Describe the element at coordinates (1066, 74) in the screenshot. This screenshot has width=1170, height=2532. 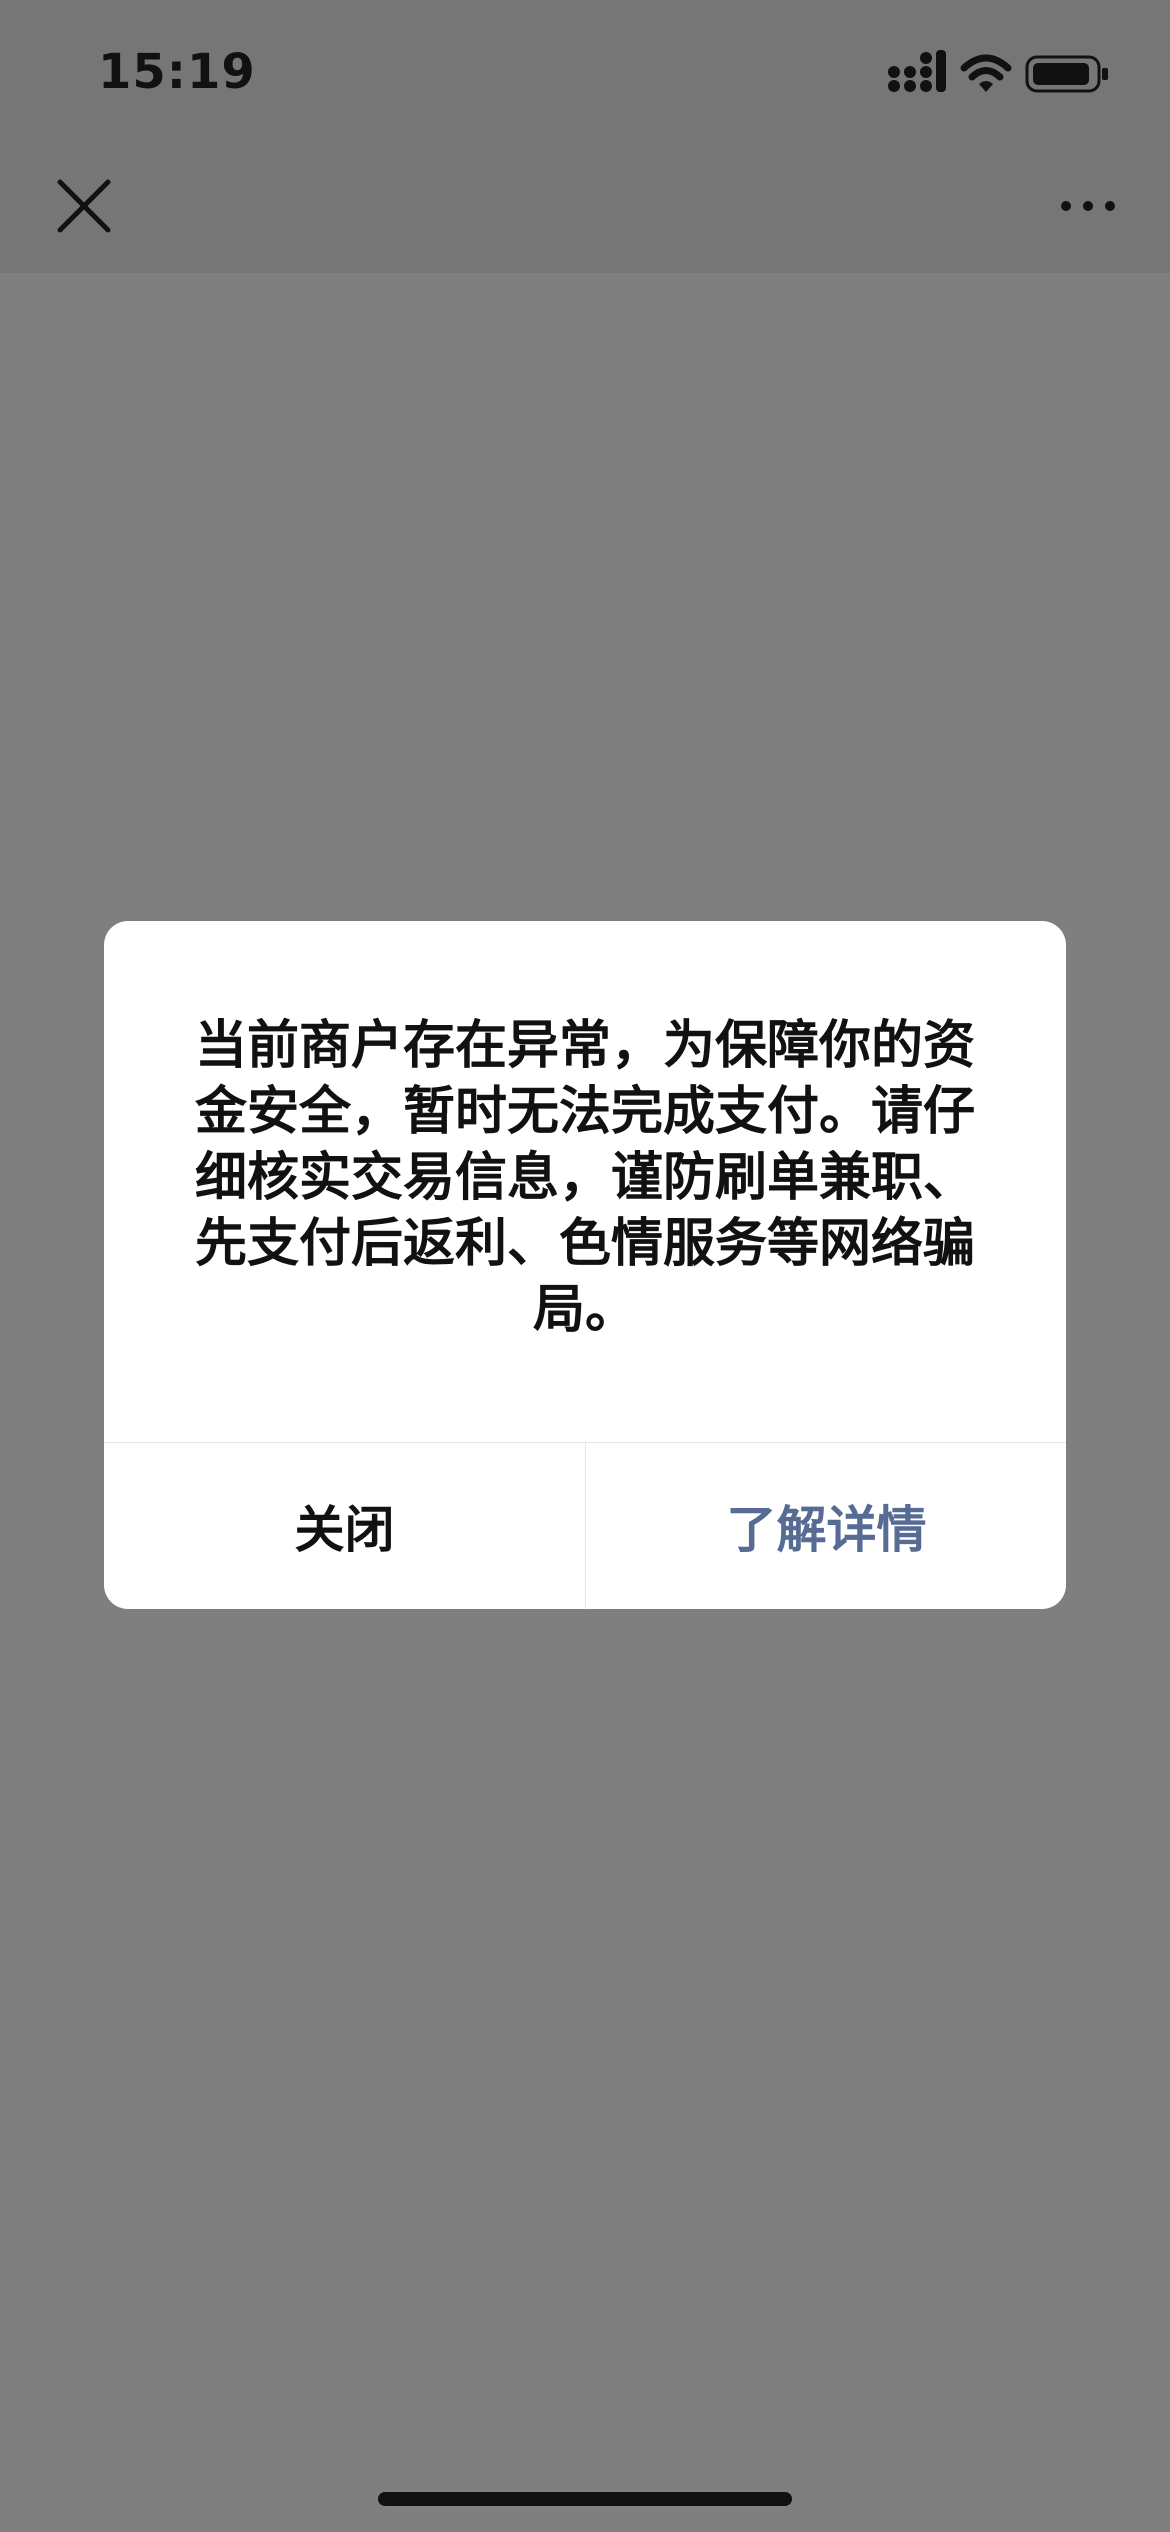
I see `battery-icon` at that location.